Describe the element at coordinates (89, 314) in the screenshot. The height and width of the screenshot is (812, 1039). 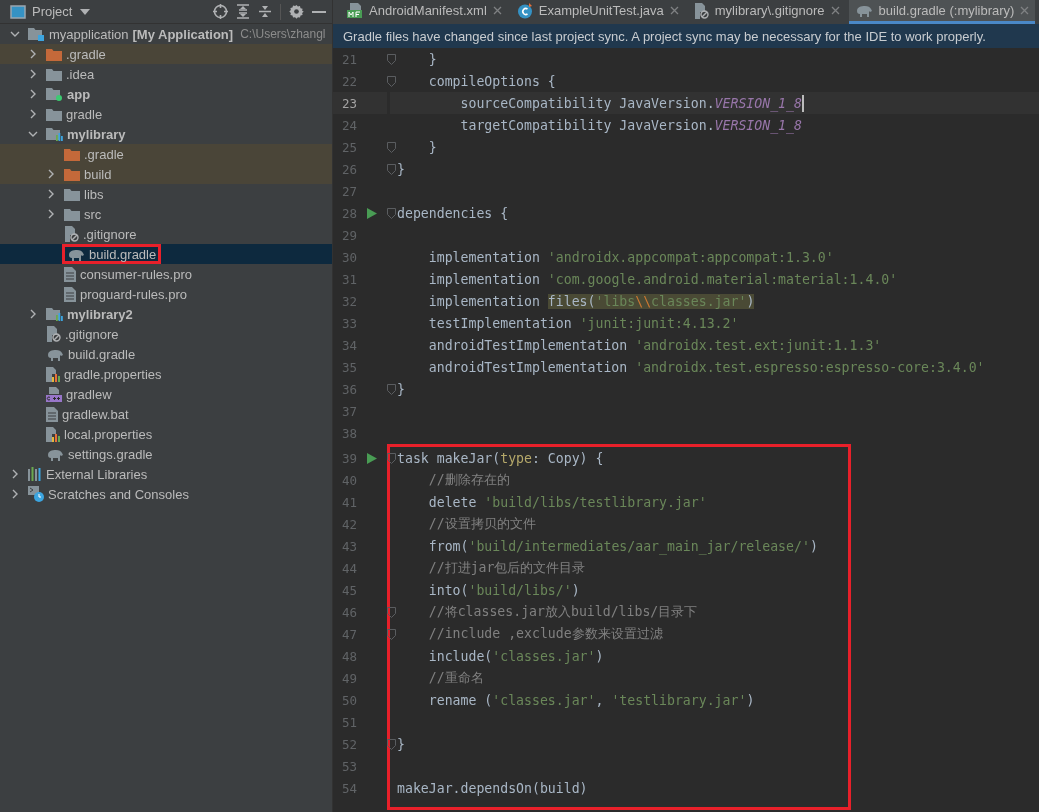
I see `tree-item: mylibrary2` at that location.